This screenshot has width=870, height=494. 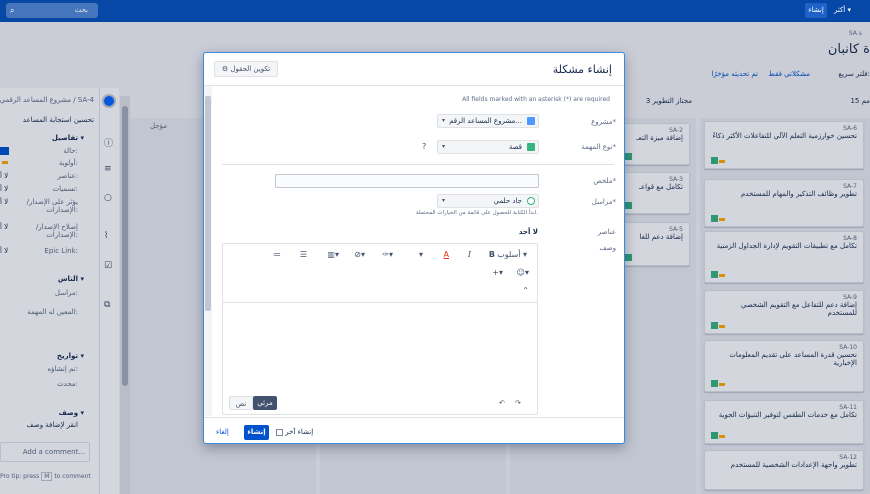 What do you see at coordinates (525, 290) in the screenshot?
I see `collapse-toolbar-button: ⌃` at bounding box center [525, 290].